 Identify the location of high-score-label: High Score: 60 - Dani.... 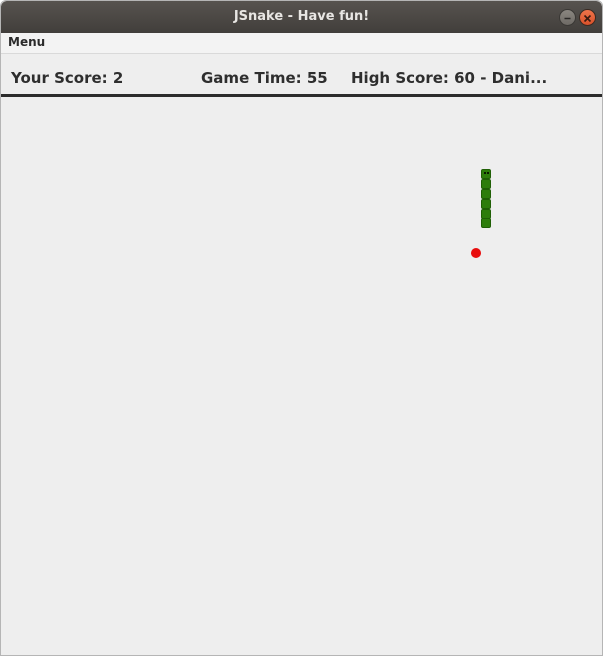
(449, 78).